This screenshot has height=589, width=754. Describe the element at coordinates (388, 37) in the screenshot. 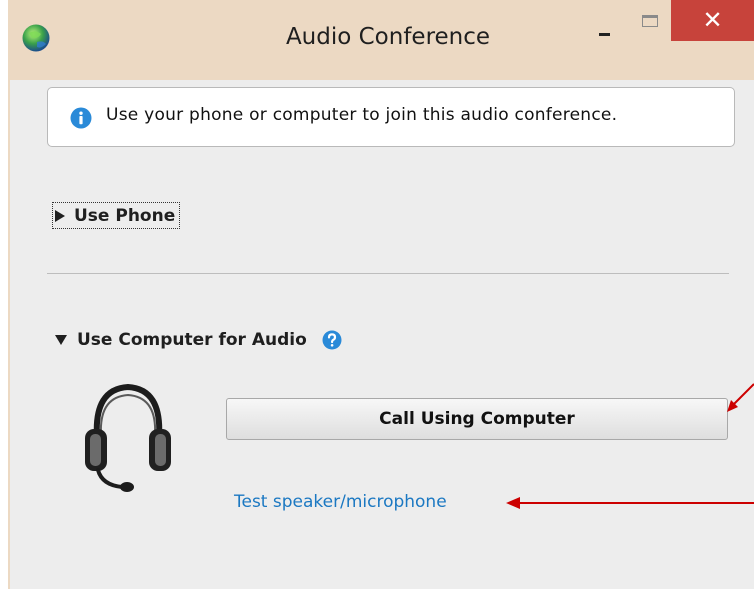

I see `window-title: Audio Conference` at that location.